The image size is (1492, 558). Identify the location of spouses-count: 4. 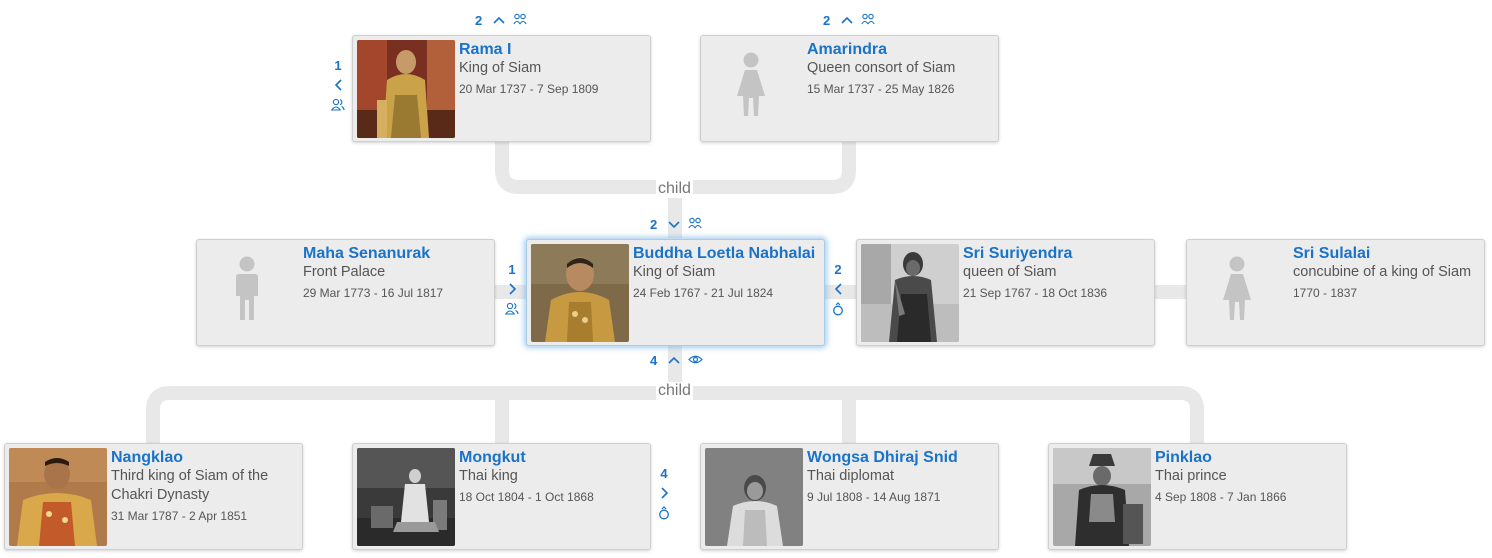
(664, 473).